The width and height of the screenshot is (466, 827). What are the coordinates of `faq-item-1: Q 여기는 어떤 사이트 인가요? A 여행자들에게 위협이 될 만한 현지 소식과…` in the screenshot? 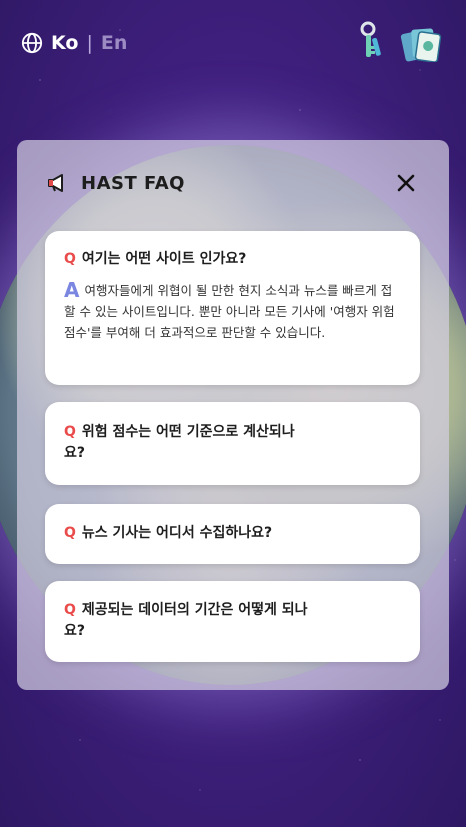 It's located at (232, 308).